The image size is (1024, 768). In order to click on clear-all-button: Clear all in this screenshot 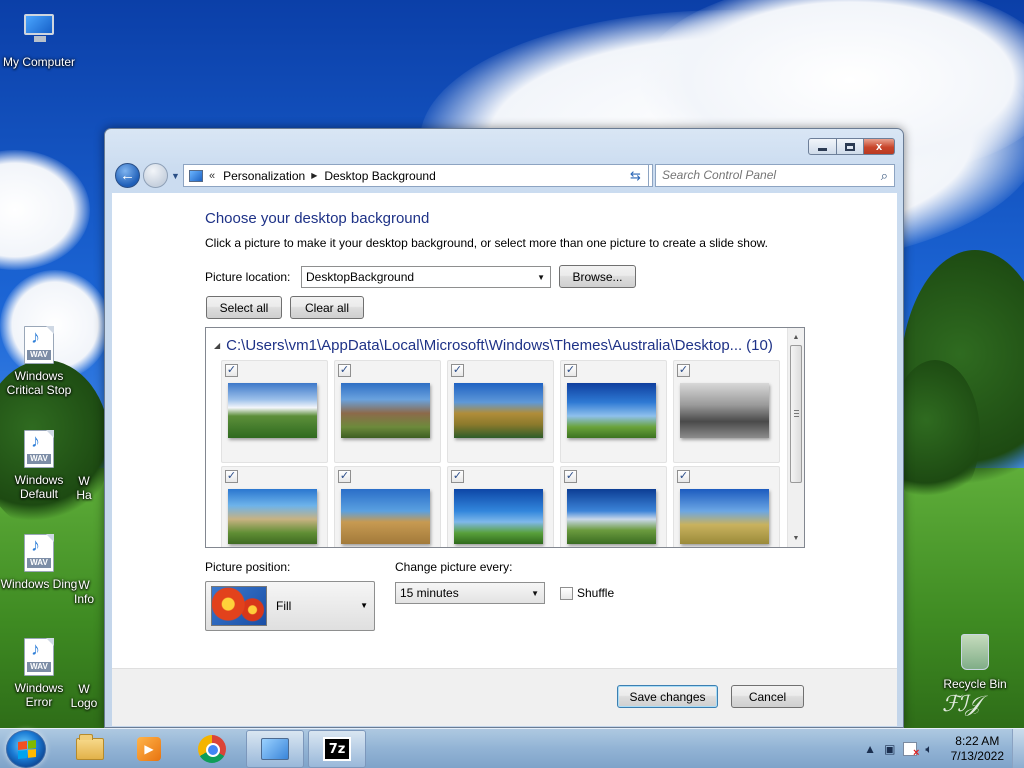, I will do `click(327, 307)`.